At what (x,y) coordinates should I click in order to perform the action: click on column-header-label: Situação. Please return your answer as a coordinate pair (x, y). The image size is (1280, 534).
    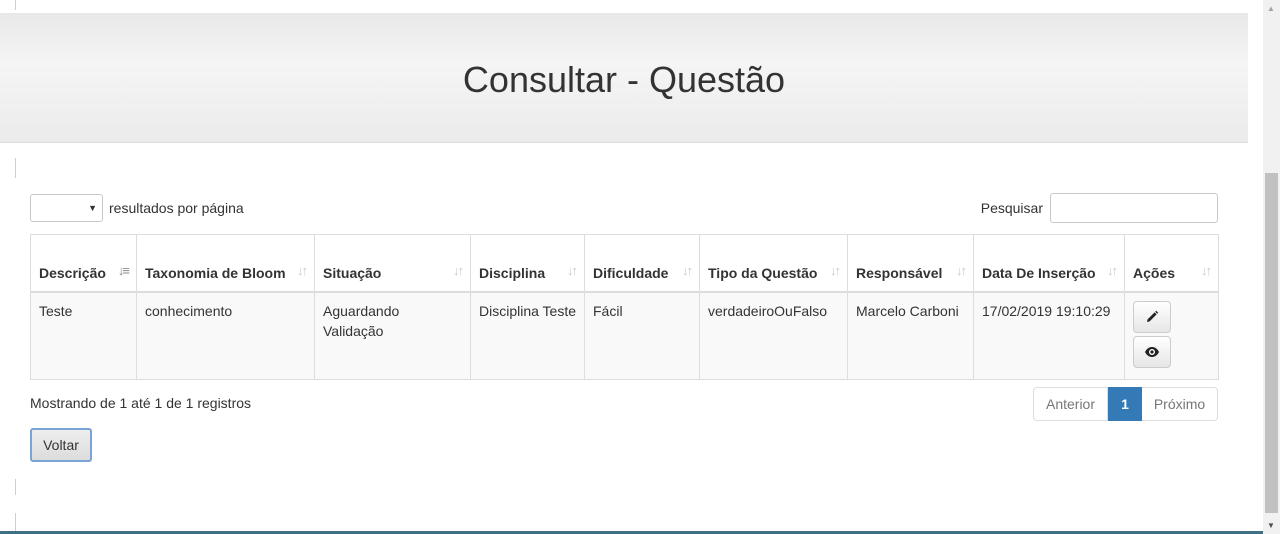
    Looking at the image, I should click on (352, 273).